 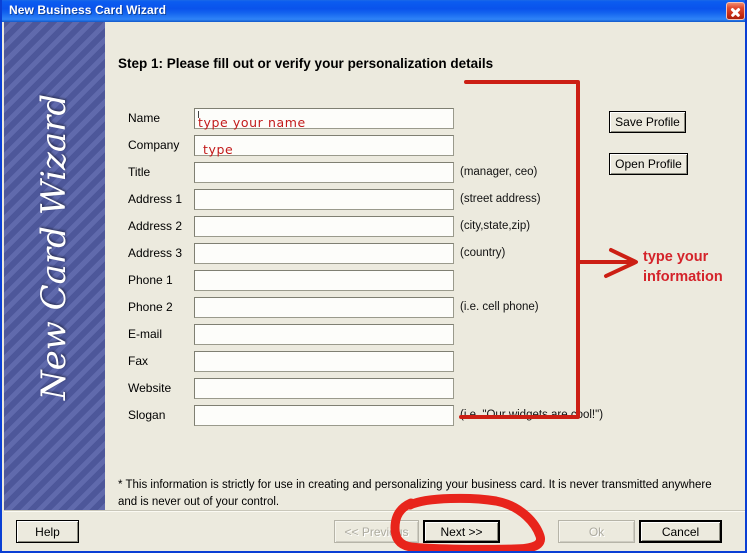 What do you see at coordinates (373, 11) in the screenshot?
I see `window-titlebar: New Business Card Wizard` at bounding box center [373, 11].